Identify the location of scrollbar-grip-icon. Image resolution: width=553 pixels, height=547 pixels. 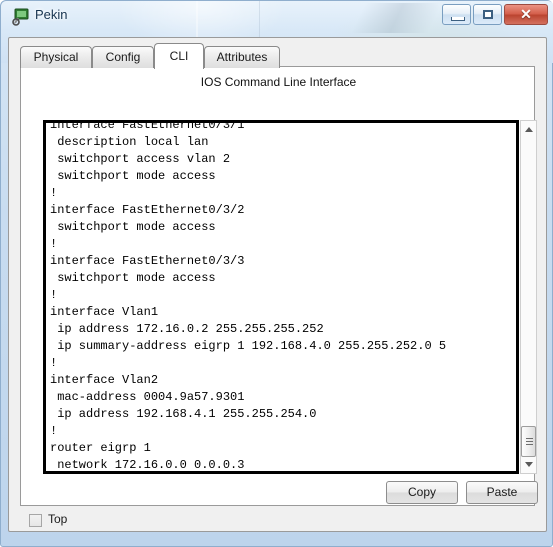
(529, 441).